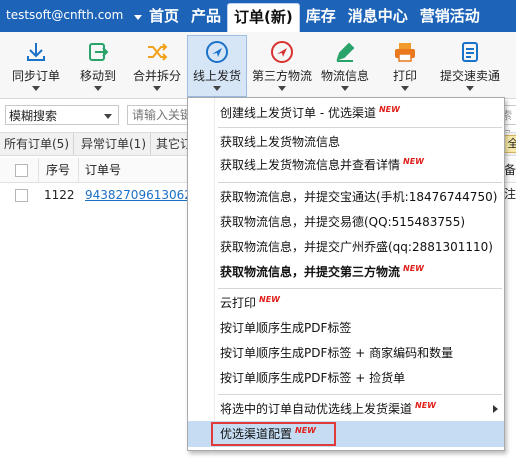 Image resolution: width=516 pixels, height=468 pixels. What do you see at coordinates (156, 76) in the screenshot?
I see `merge-split-label: 合并拆分` at bounding box center [156, 76].